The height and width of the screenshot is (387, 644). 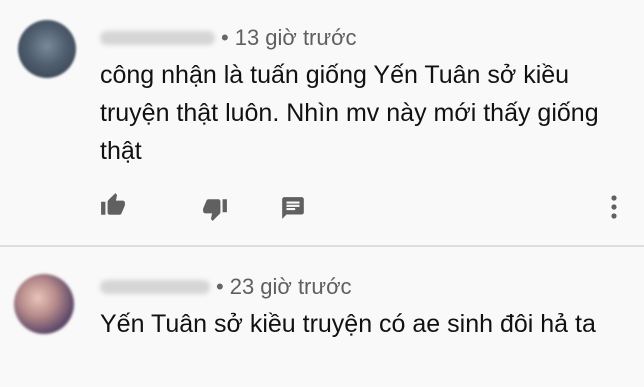 What do you see at coordinates (291, 287) in the screenshot?
I see `comment-timestamp: 23 giờ trước` at bounding box center [291, 287].